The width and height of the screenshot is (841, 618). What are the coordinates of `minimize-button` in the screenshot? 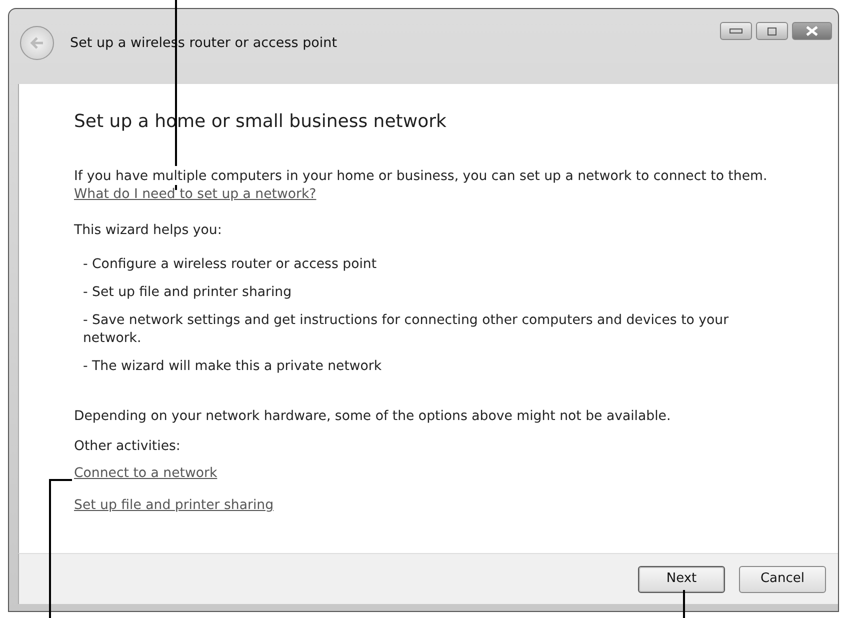 It's located at (736, 31).